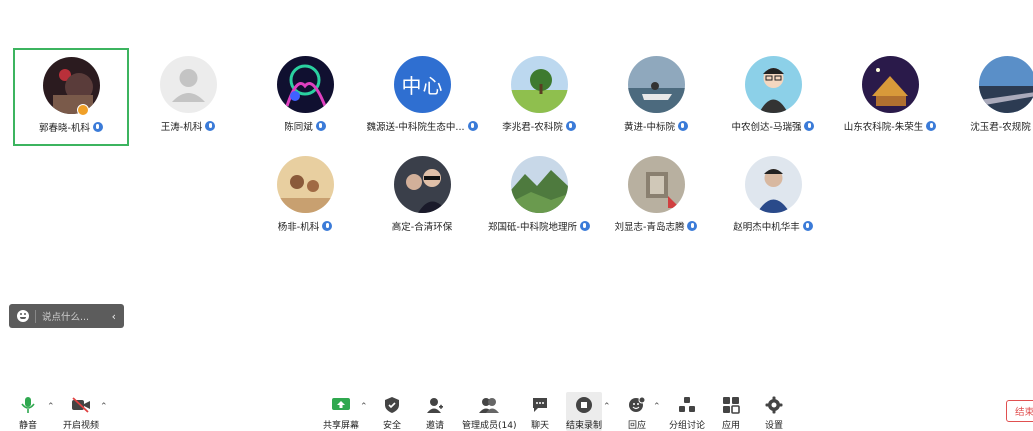  What do you see at coordinates (649, 127) in the screenshot?
I see `participant-name: 黄进-中标院` at bounding box center [649, 127].